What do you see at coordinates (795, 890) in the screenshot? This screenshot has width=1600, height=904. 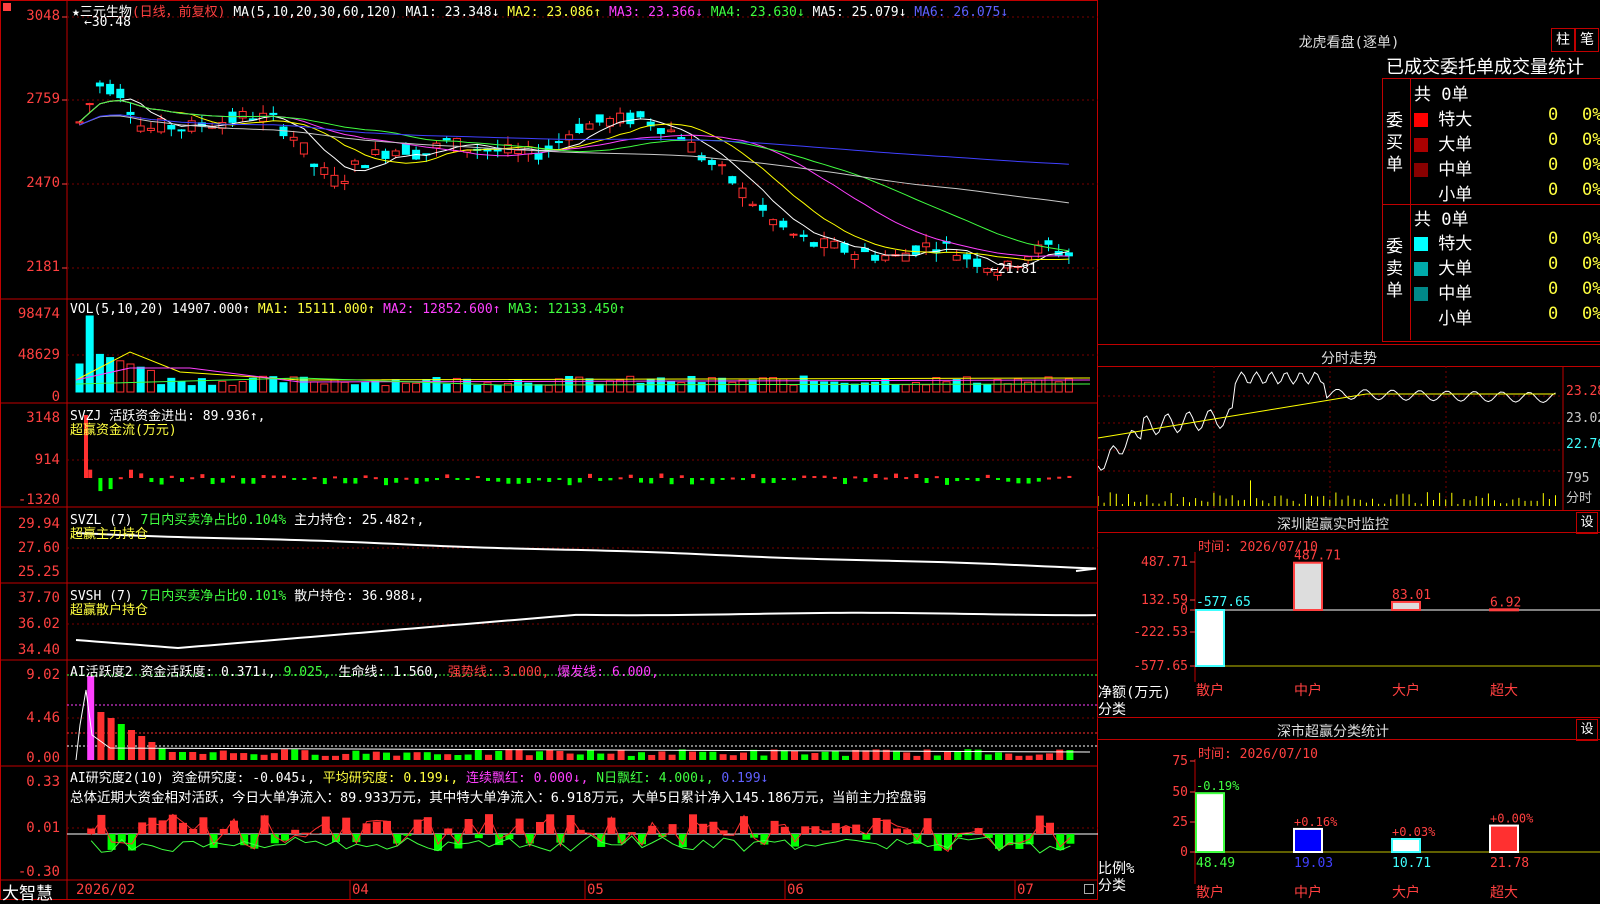 I see `date-label: 06` at bounding box center [795, 890].